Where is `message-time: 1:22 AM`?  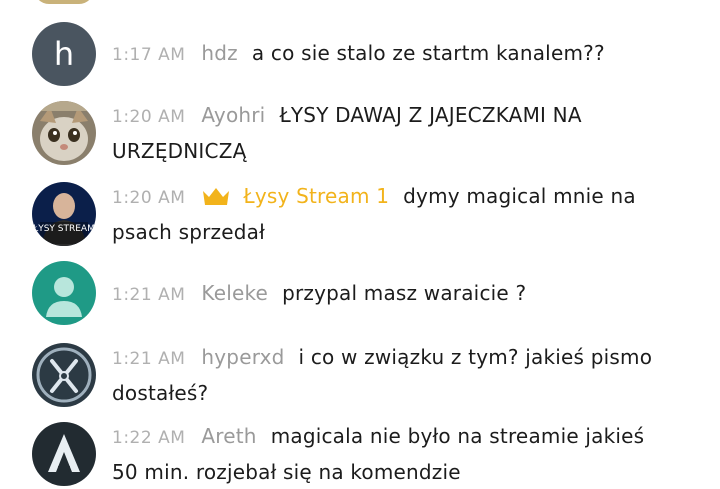
message-time: 1:22 AM is located at coordinates (149, 438).